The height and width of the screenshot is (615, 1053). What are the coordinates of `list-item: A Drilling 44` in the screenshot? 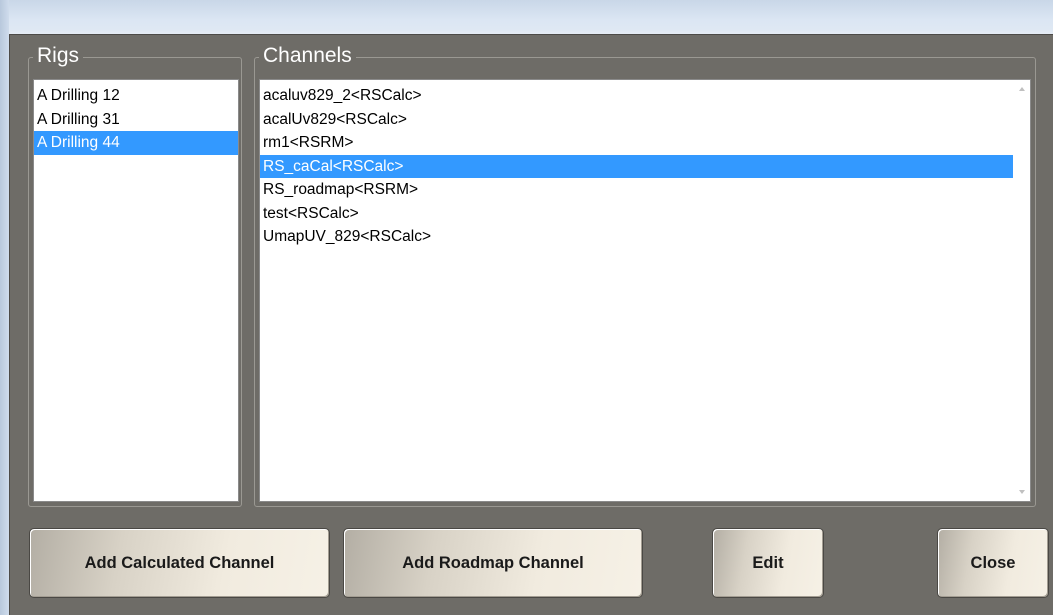 It's located at (136, 143).